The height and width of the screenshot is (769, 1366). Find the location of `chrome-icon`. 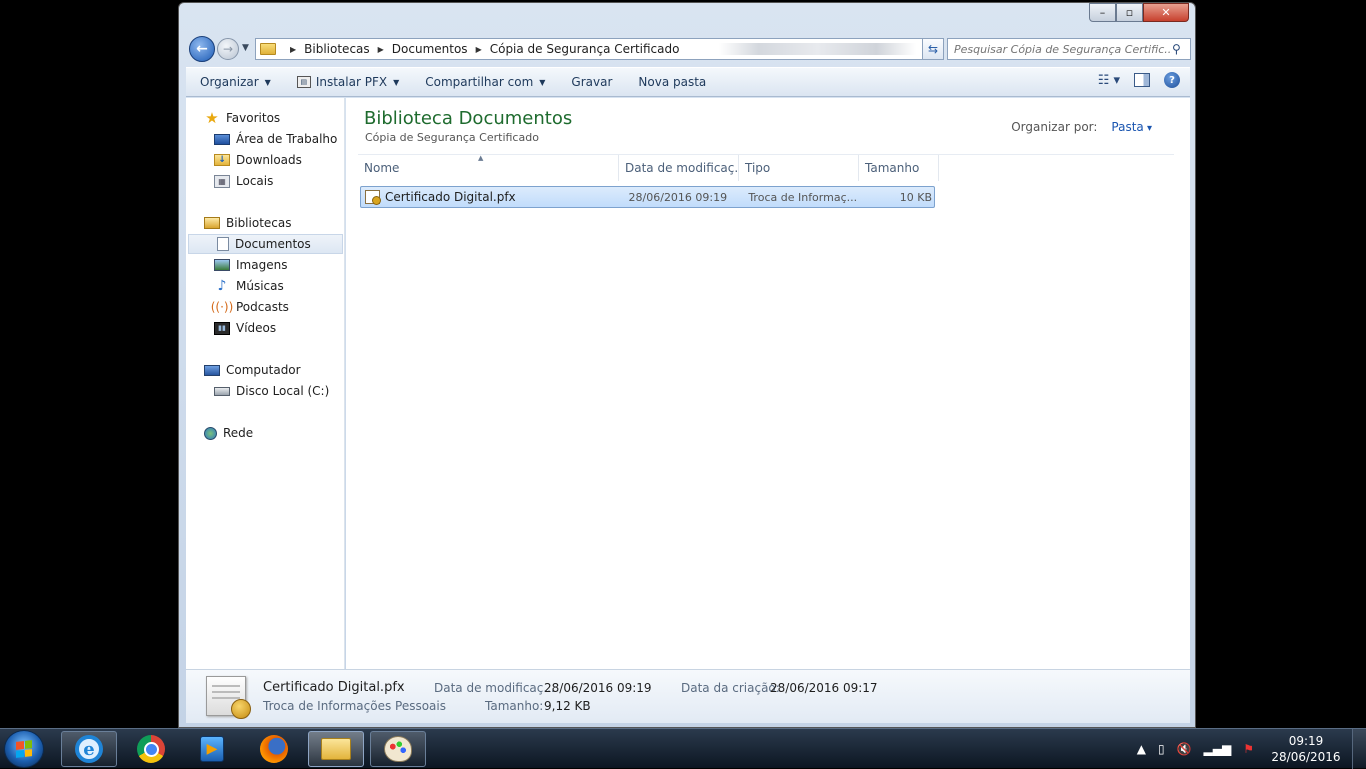

chrome-icon is located at coordinates (151, 749).